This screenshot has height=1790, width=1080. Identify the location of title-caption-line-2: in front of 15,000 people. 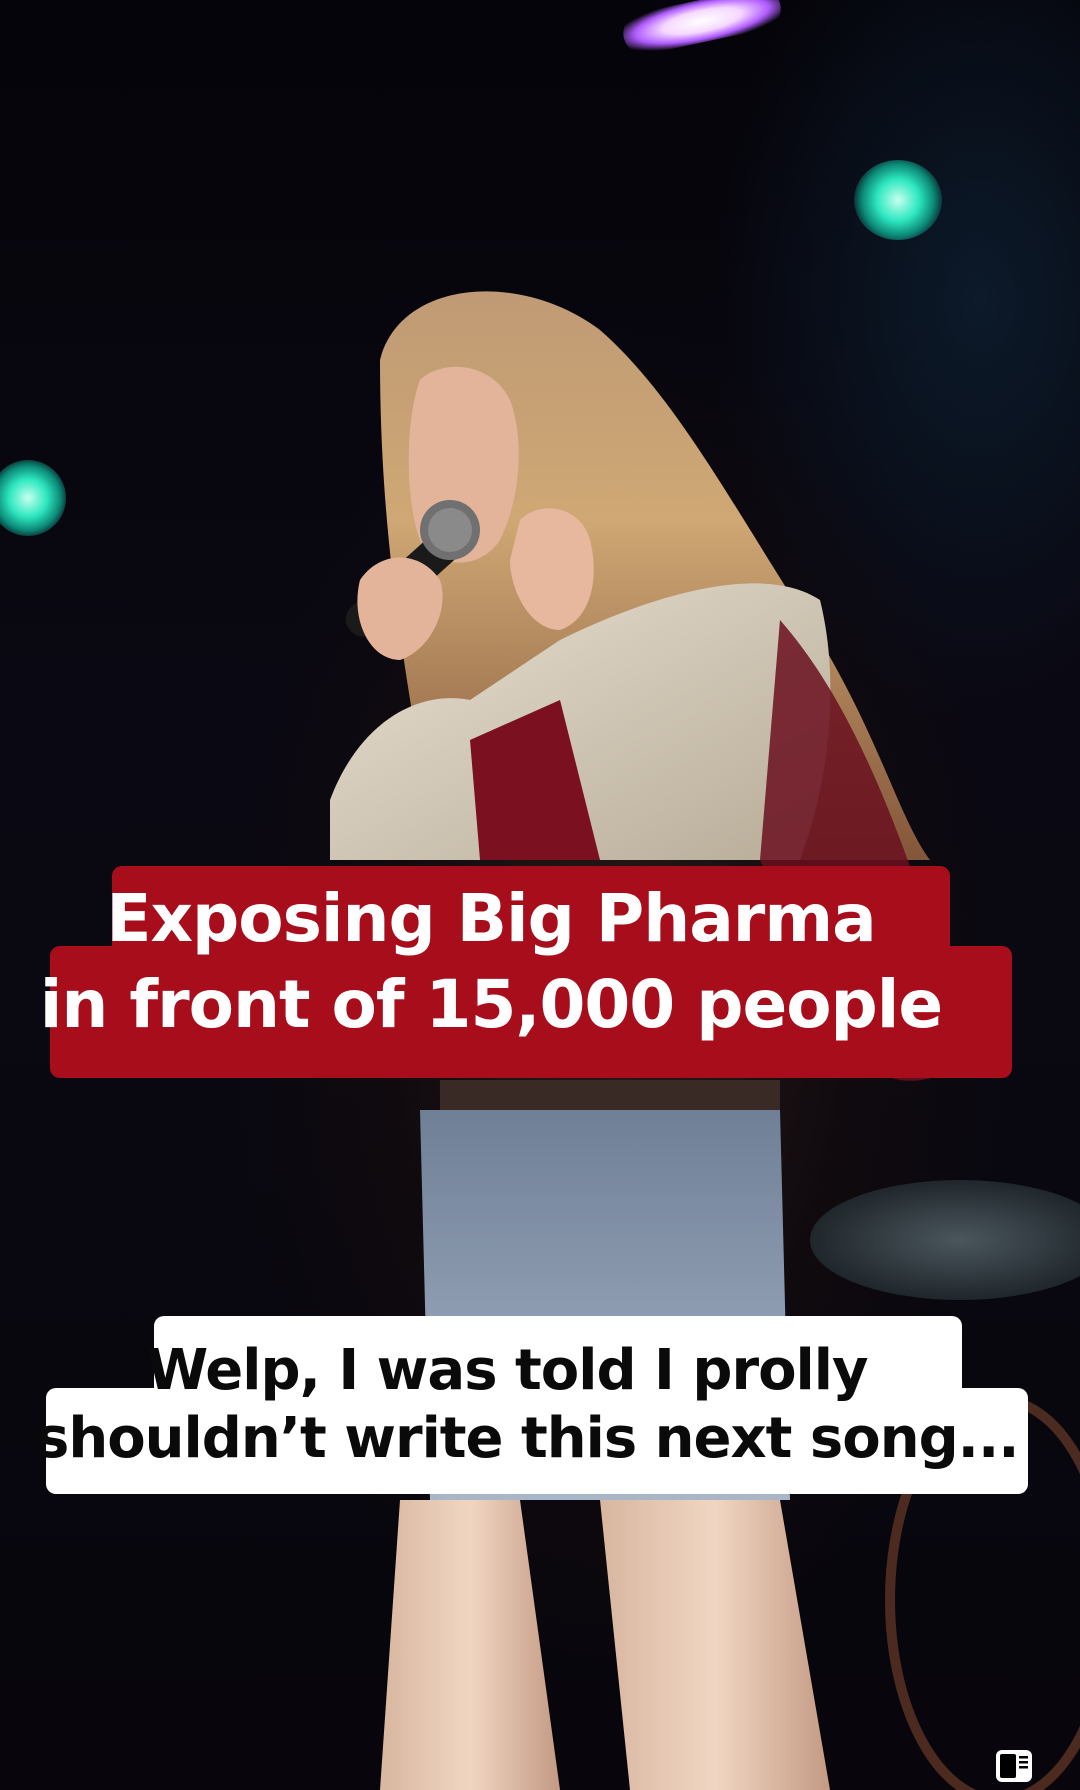
(491, 1004).